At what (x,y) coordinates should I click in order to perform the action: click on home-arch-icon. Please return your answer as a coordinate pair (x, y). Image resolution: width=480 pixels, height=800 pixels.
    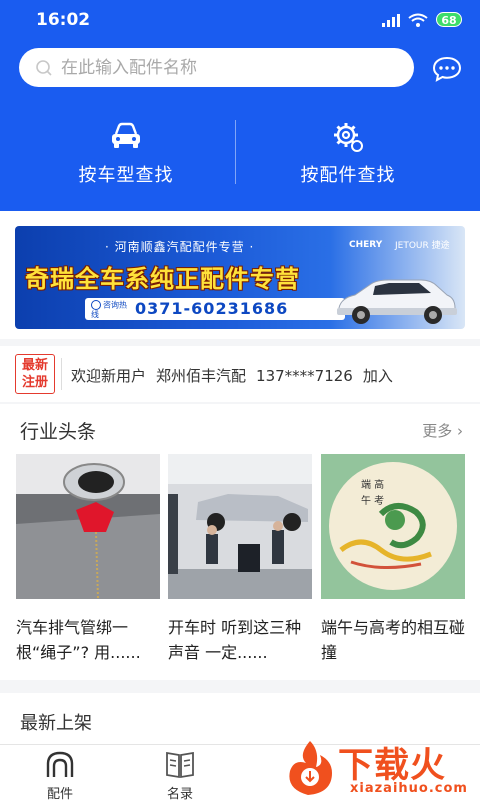
    Looking at the image, I should click on (60, 764).